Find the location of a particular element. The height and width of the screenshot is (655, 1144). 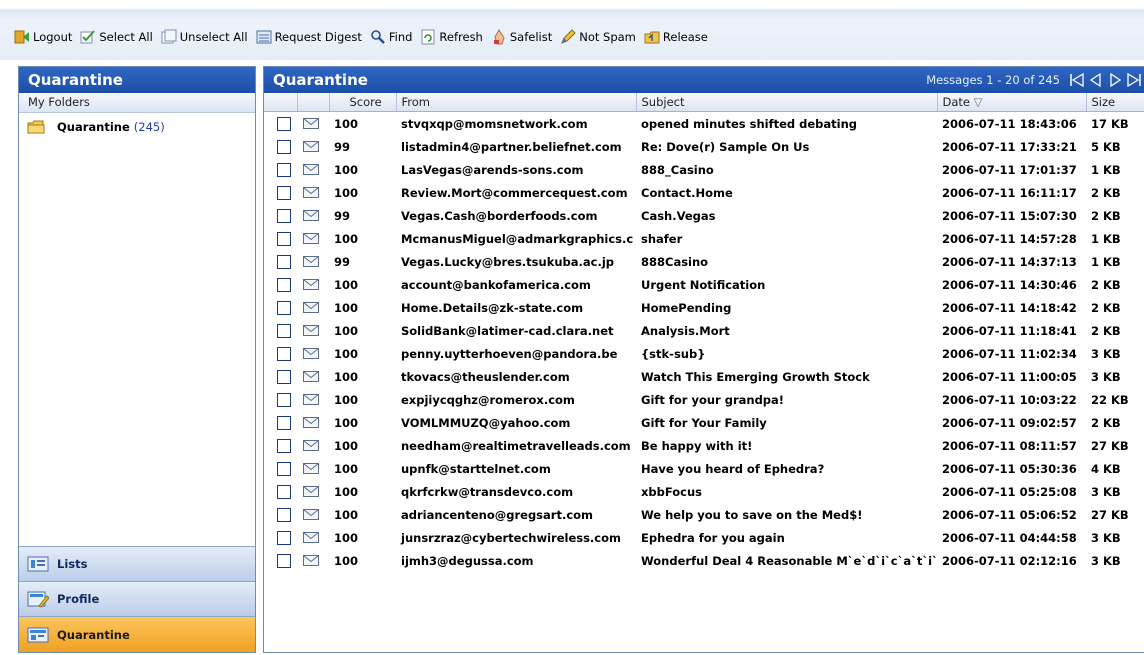

select-all-button: Select All is located at coordinates (116, 37).